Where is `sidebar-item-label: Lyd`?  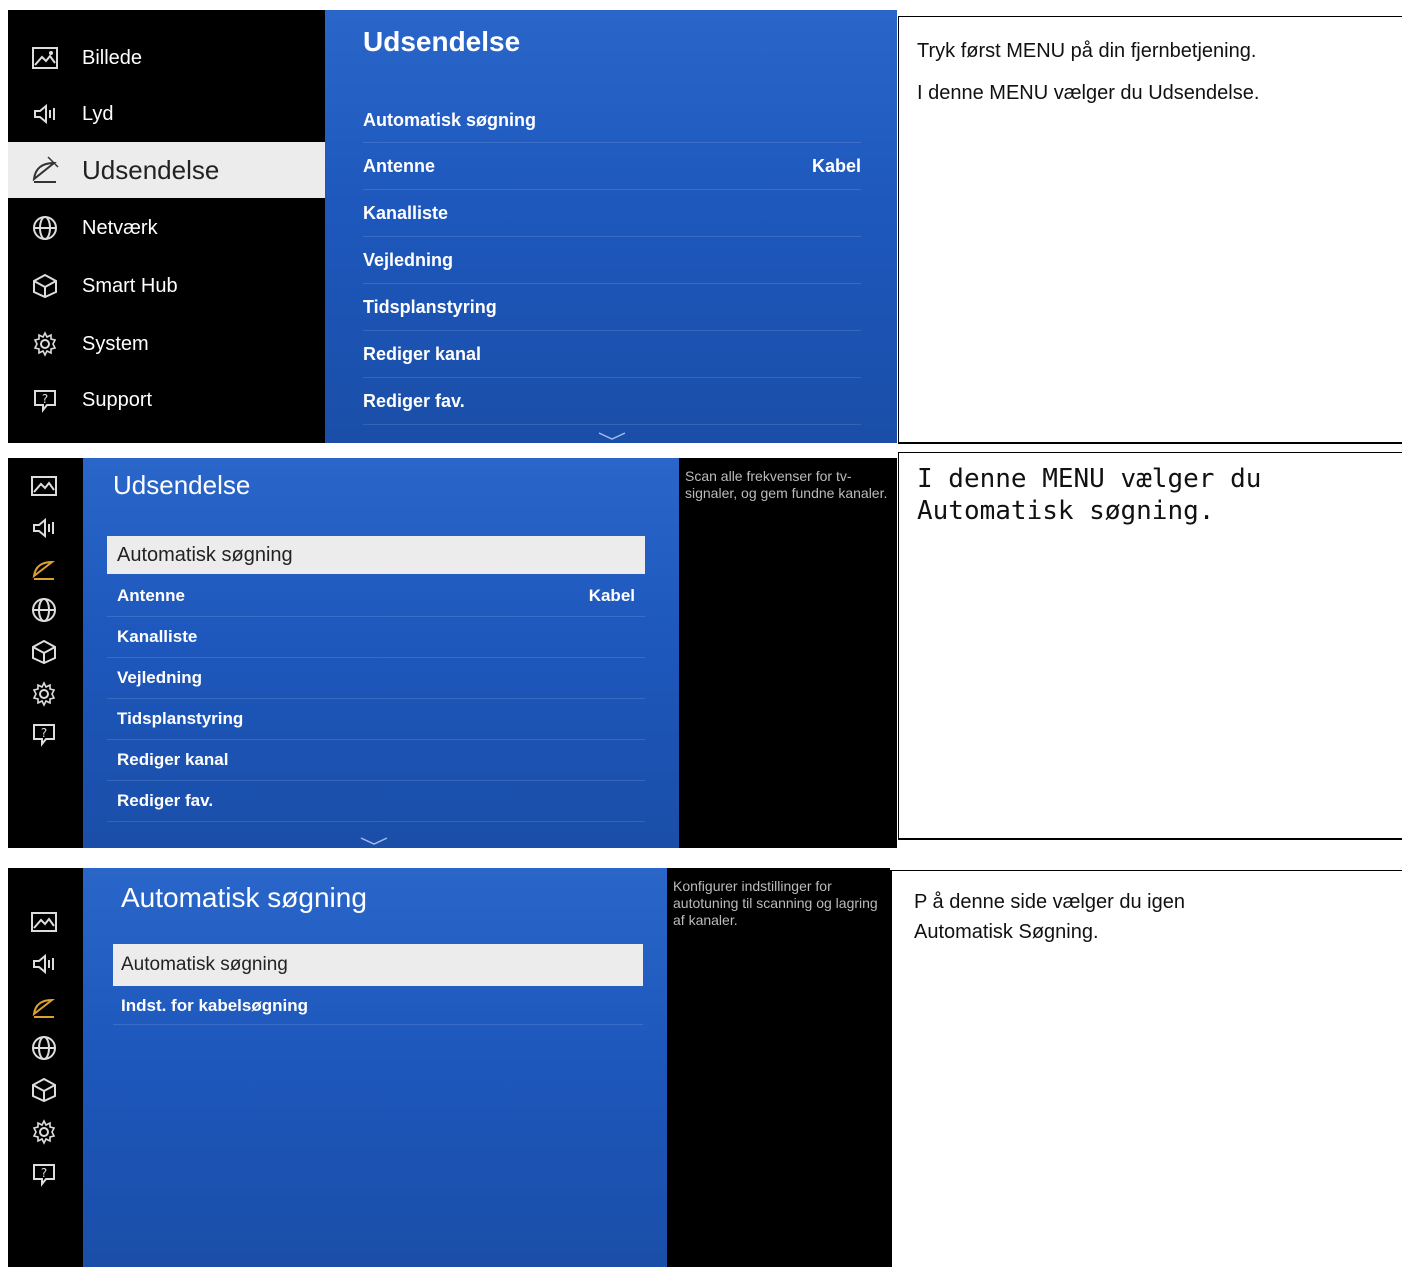
sidebar-item-label: Lyd is located at coordinates (98, 113).